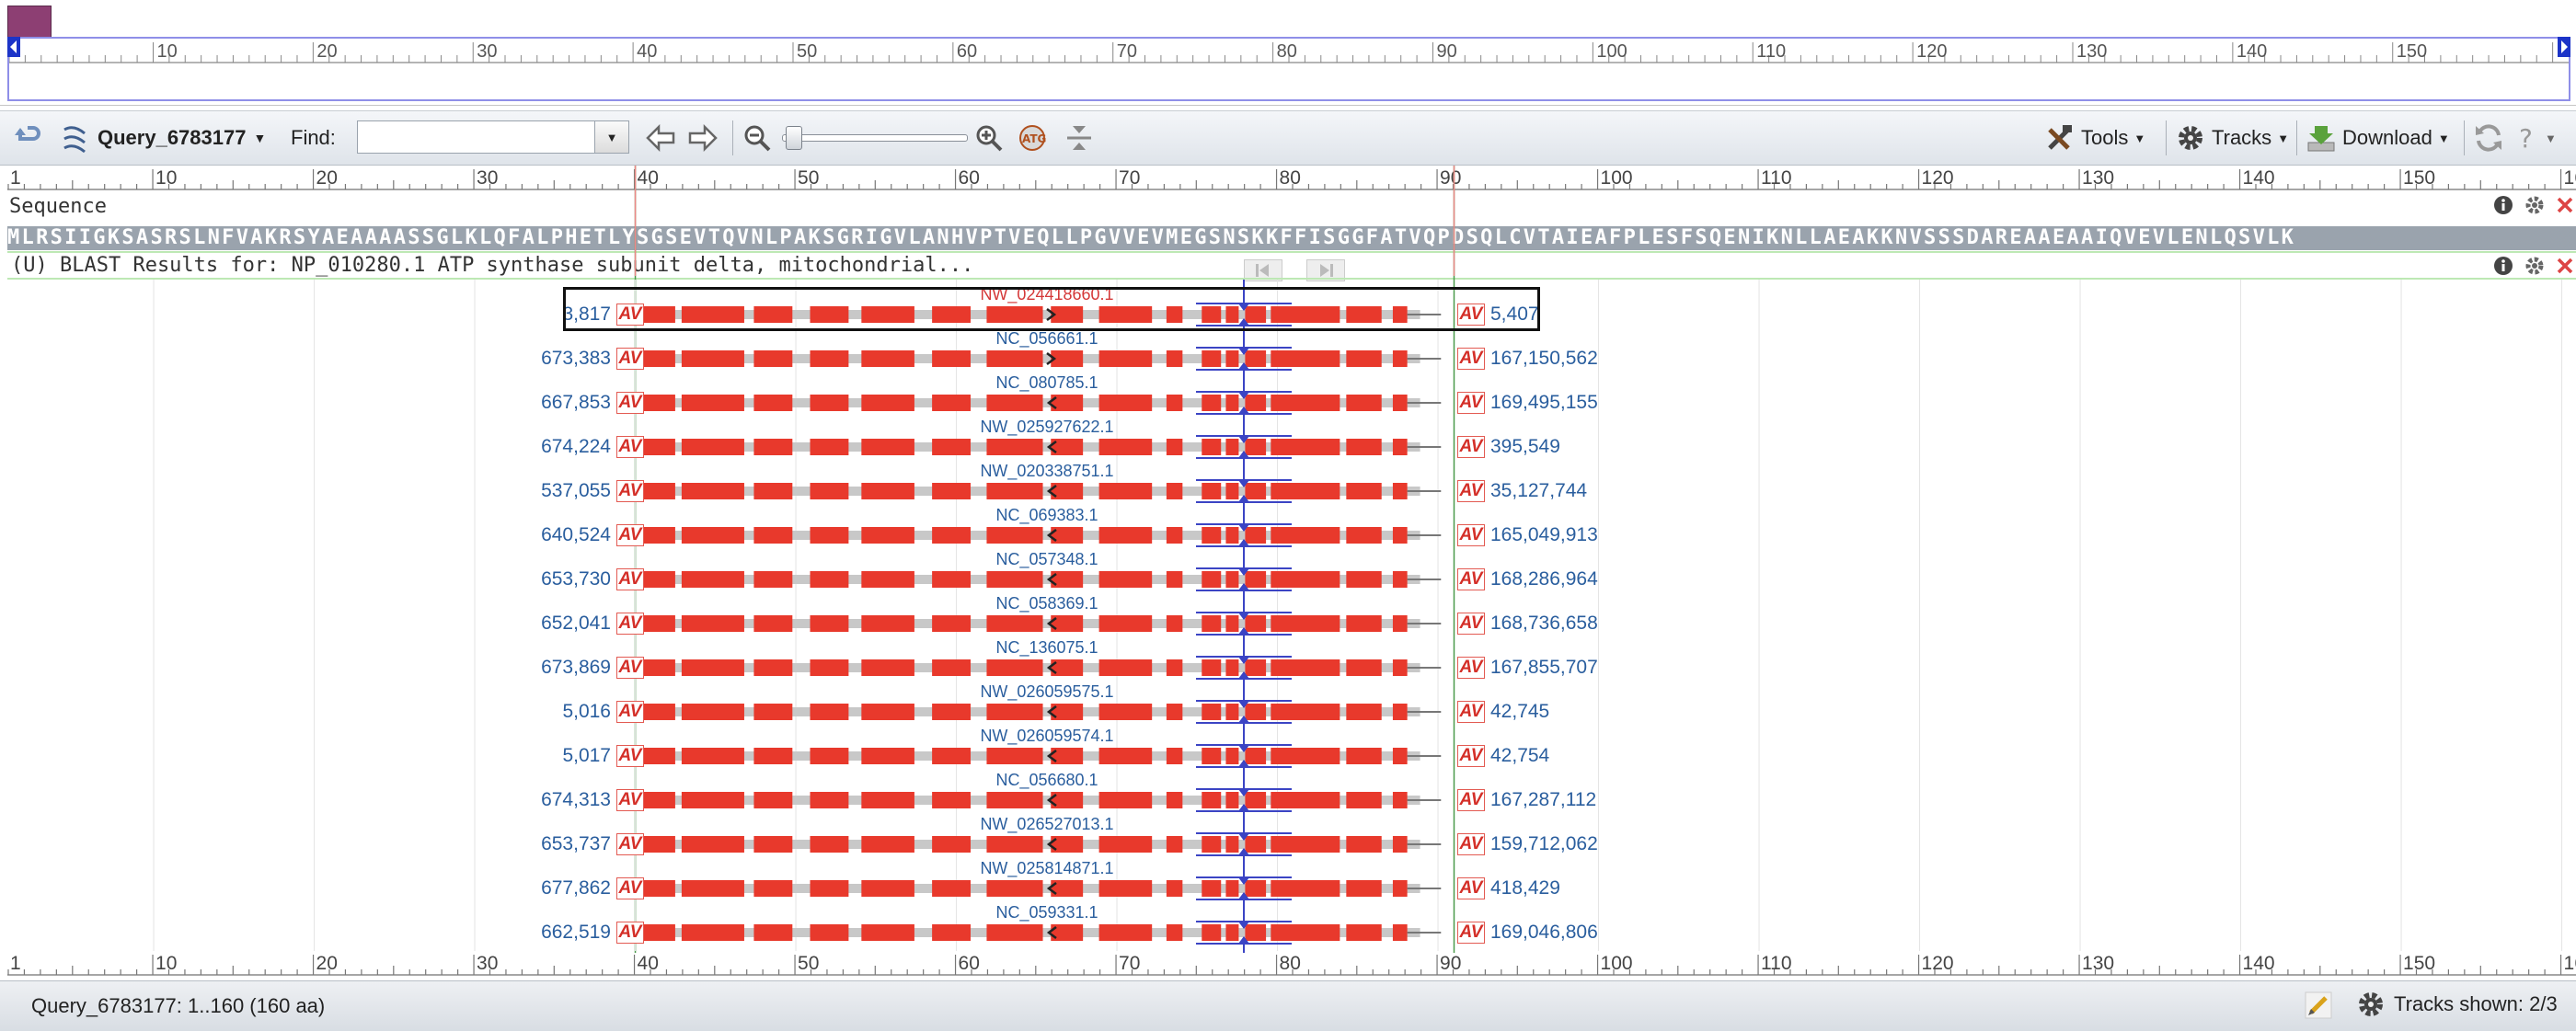 The image size is (2576, 1031). I want to click on hit-start-coord: 662,519, so click(576, 932).